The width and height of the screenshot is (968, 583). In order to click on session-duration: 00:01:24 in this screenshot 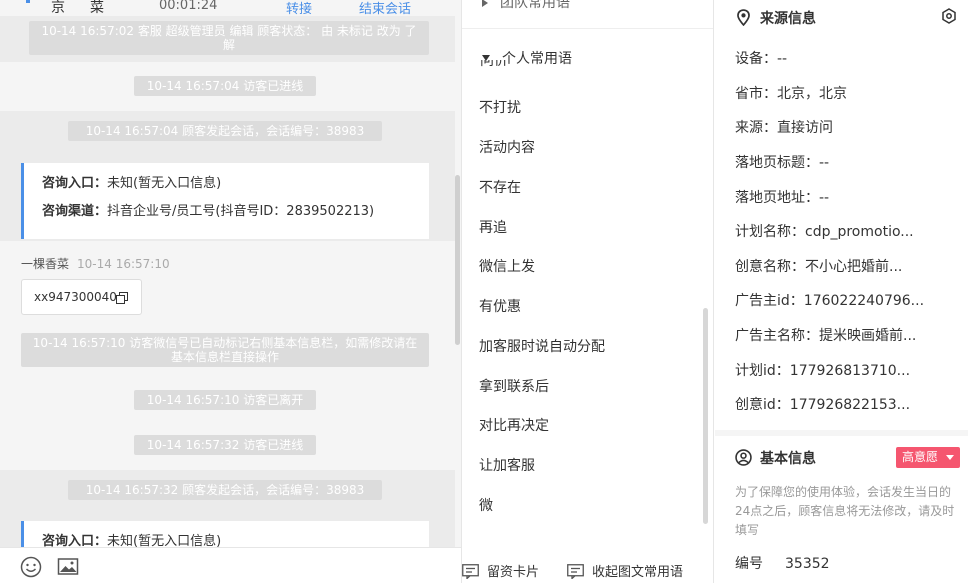, I will do `click(188, 6)`.